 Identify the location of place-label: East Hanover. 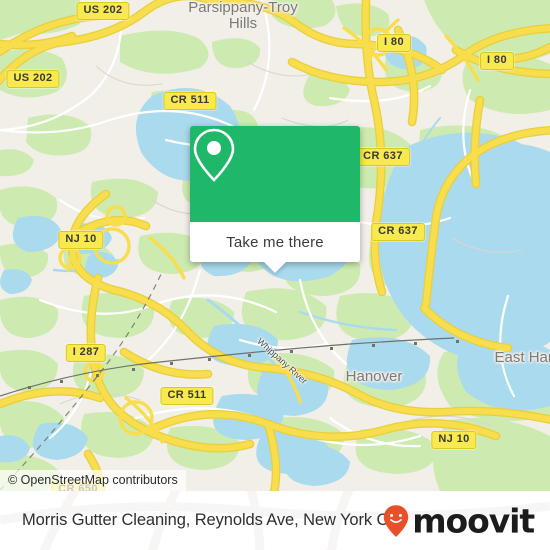
(522, 357).